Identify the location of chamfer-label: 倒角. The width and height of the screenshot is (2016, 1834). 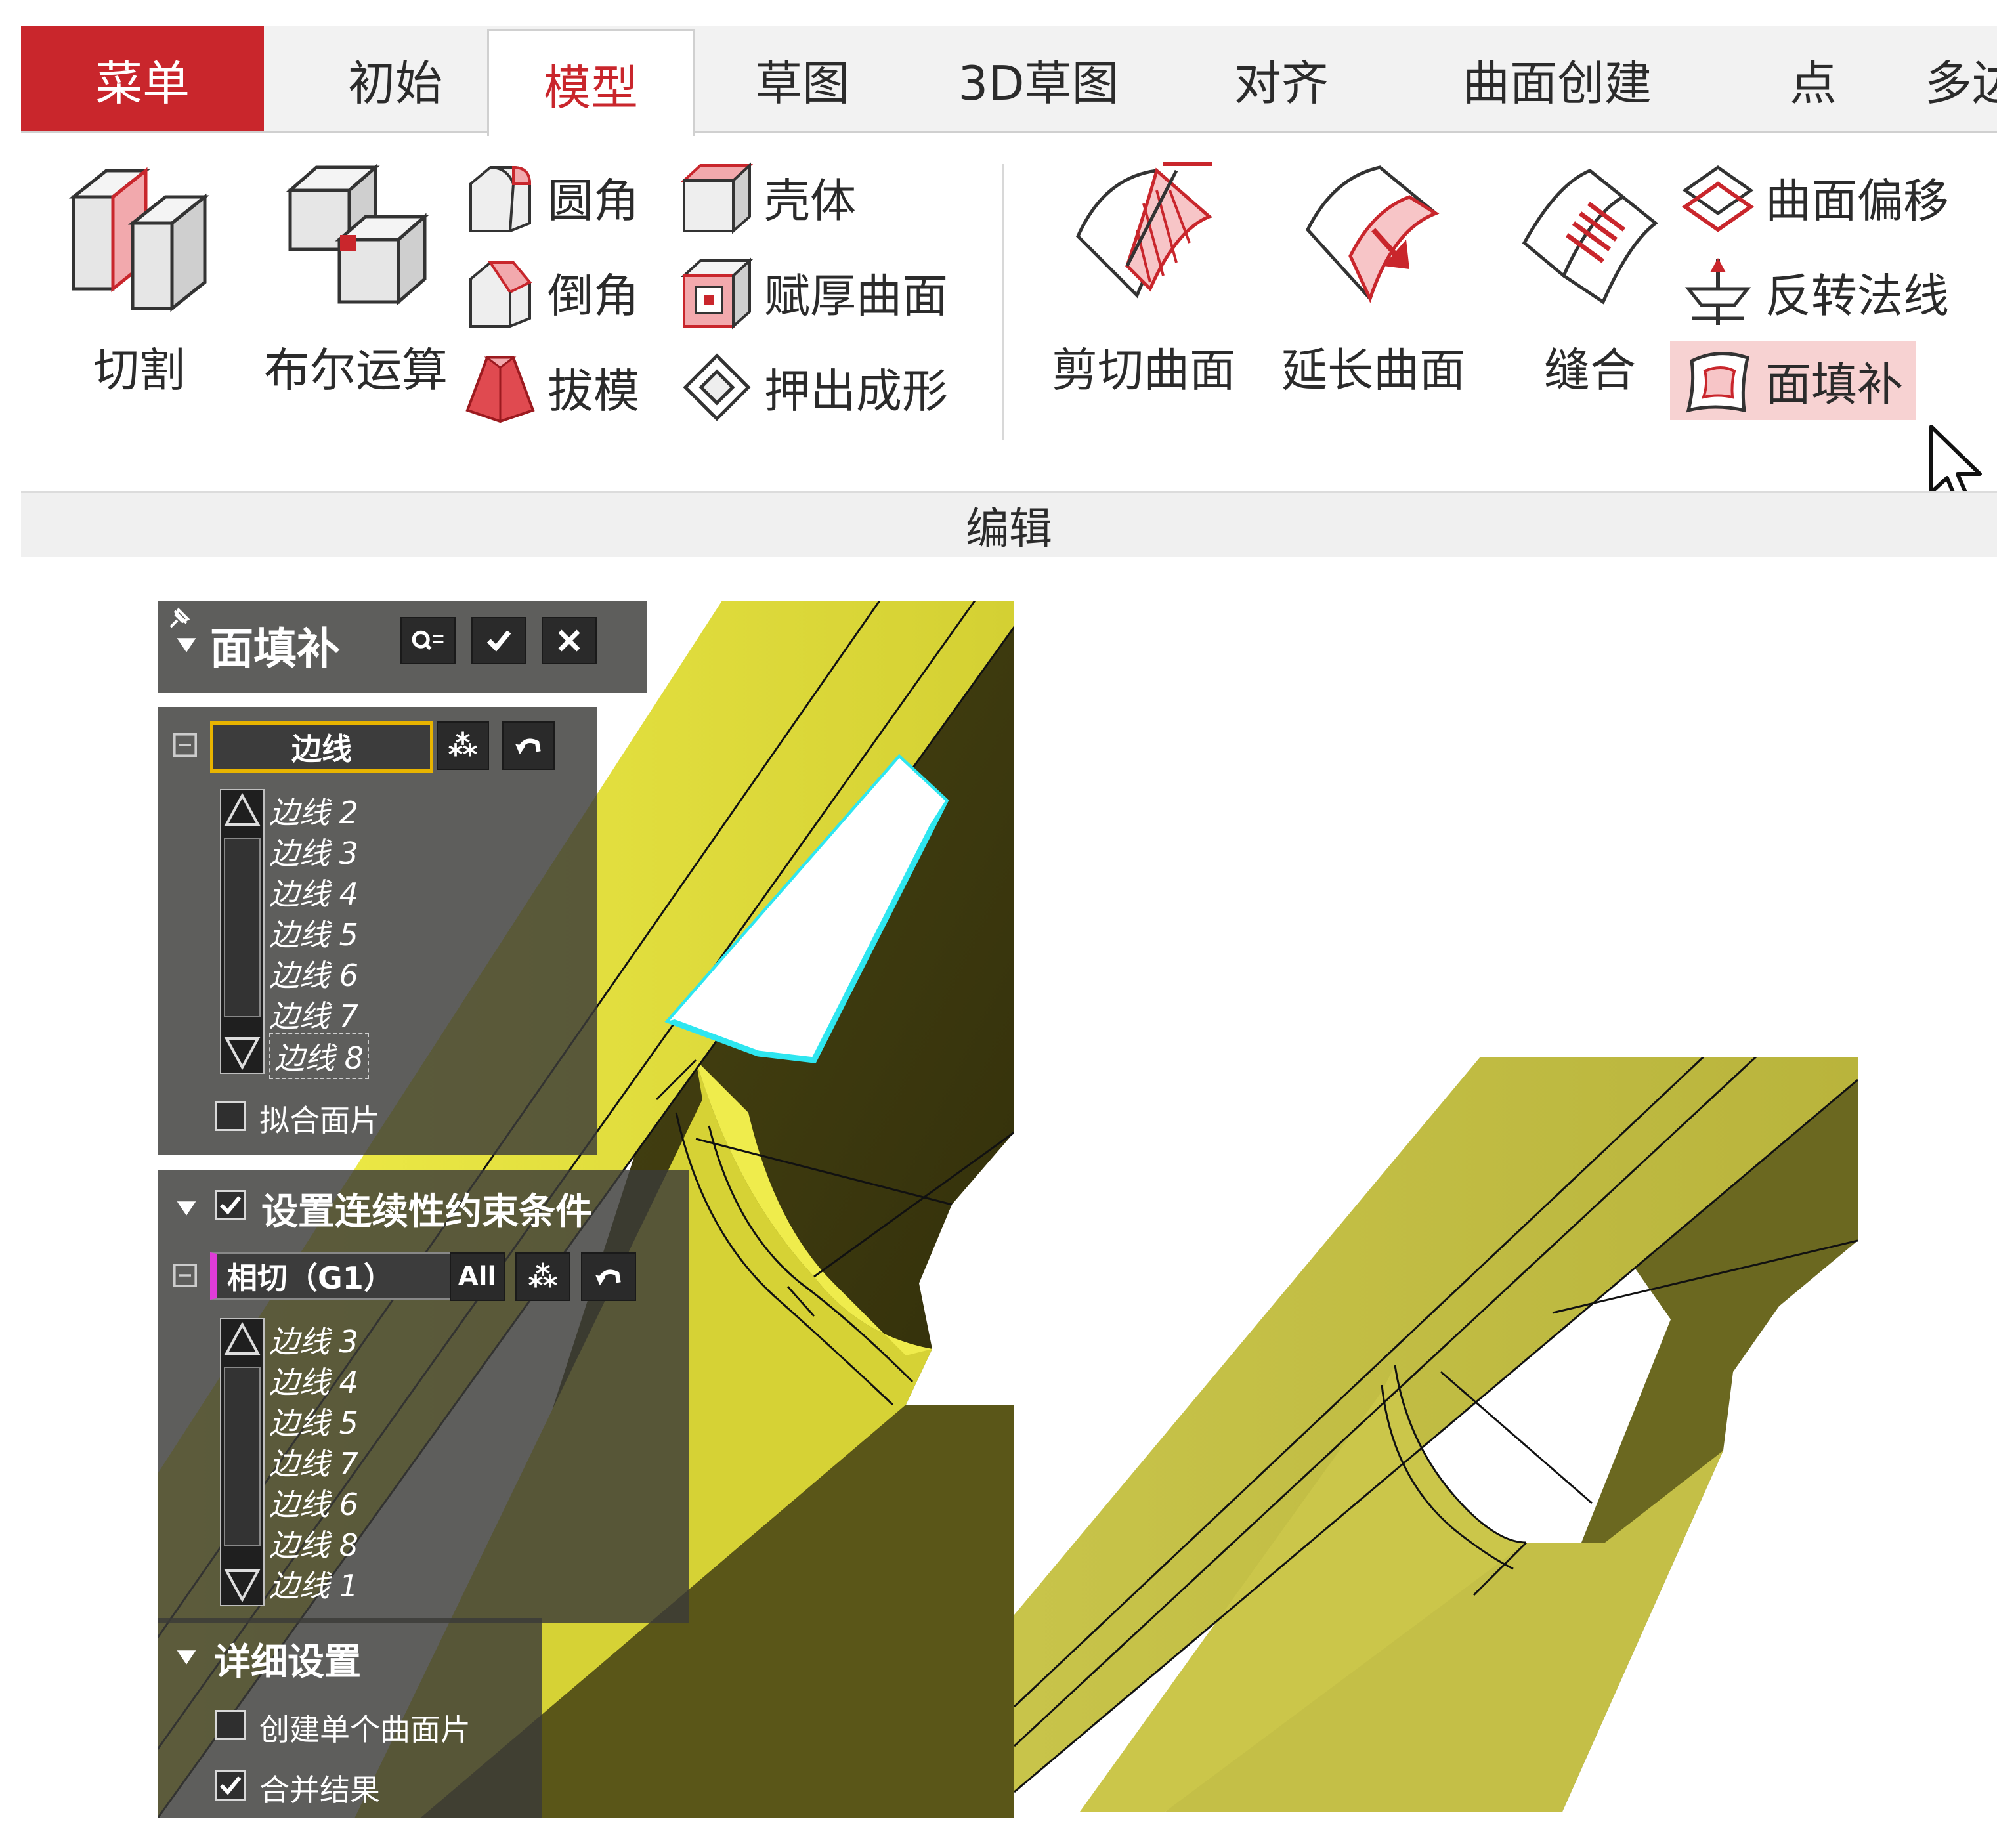
(593, 295).